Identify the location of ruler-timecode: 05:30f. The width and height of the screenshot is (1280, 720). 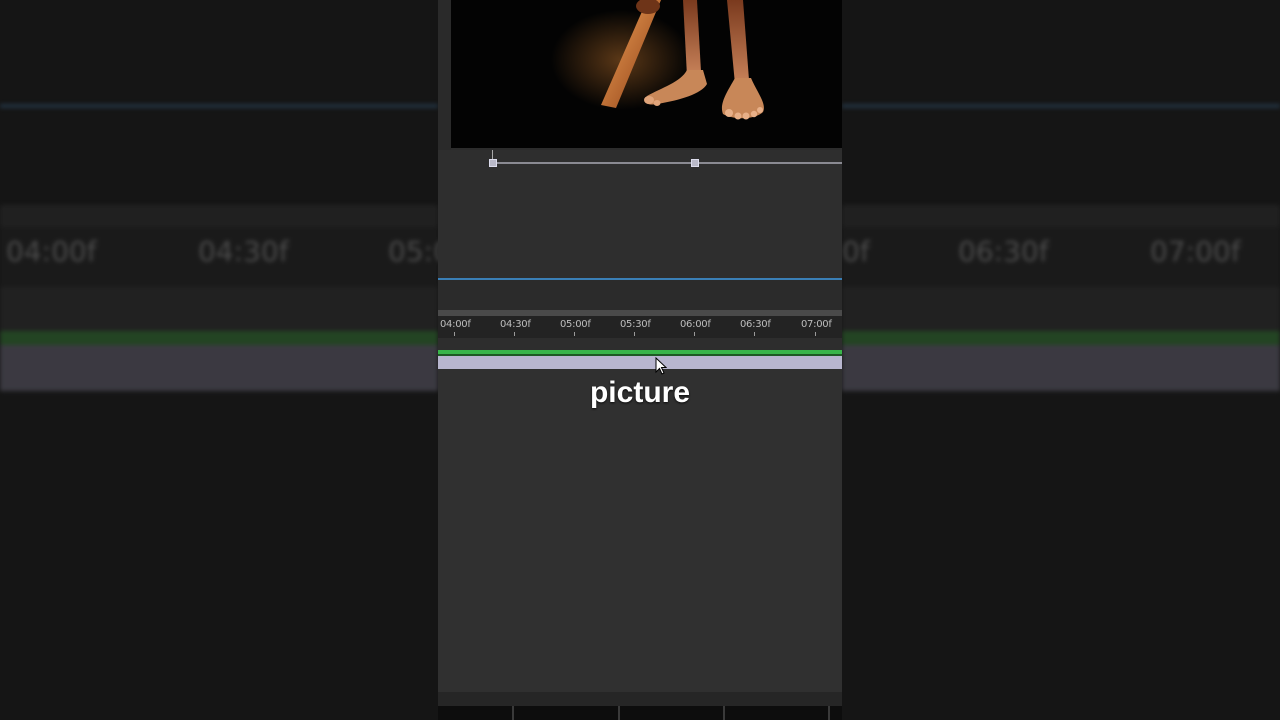
(635, 324).